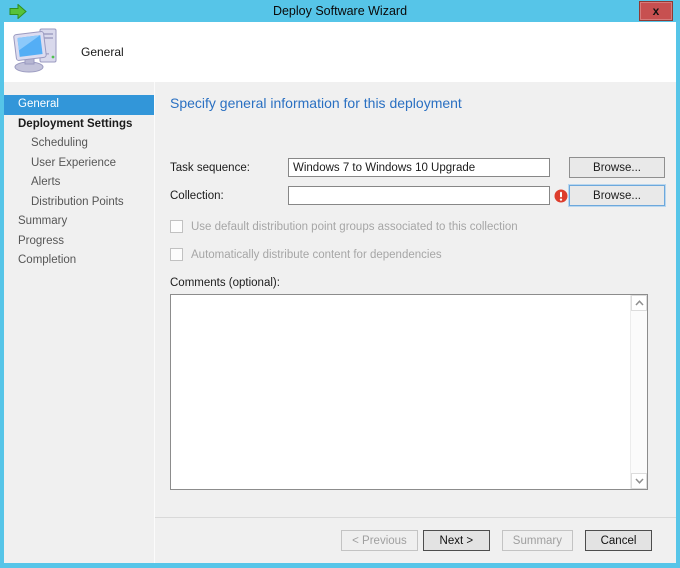  What do you see at coordinates (561, 198) in the screenshot?
I see `validation-error-icon` at bounding box center [561, 198].